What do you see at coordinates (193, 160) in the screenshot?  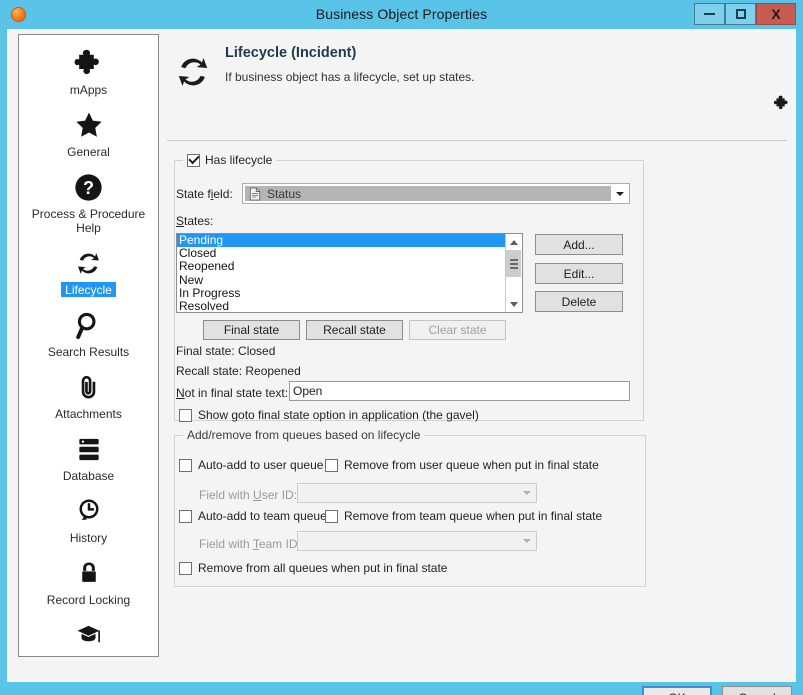 I see `has-lifecycle-checkbox` at bounding box center [193, 160].